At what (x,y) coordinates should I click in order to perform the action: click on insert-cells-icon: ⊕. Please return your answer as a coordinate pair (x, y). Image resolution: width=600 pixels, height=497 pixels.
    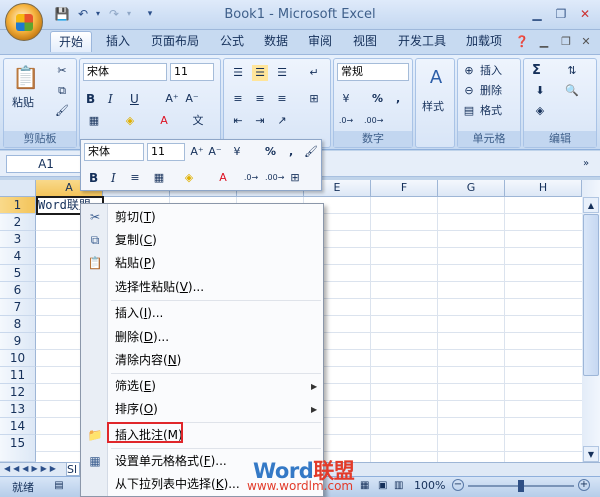
    Looking at the image, I should click on (469, 71).